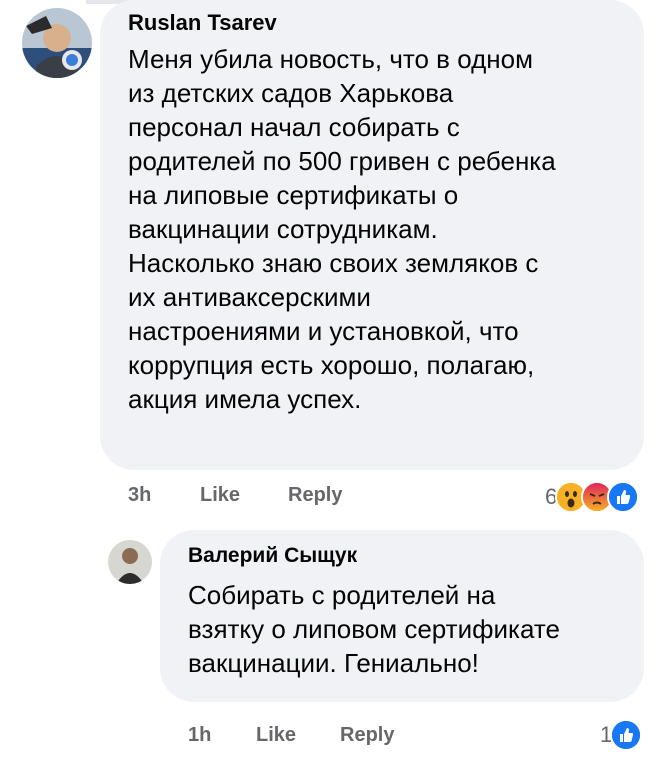 The width and height of the screenshot is (669, 768). What do you see at coordinates (57, 43) in the screenshot?
I see `avatar-ruslan` at bounding box center [57, 43].